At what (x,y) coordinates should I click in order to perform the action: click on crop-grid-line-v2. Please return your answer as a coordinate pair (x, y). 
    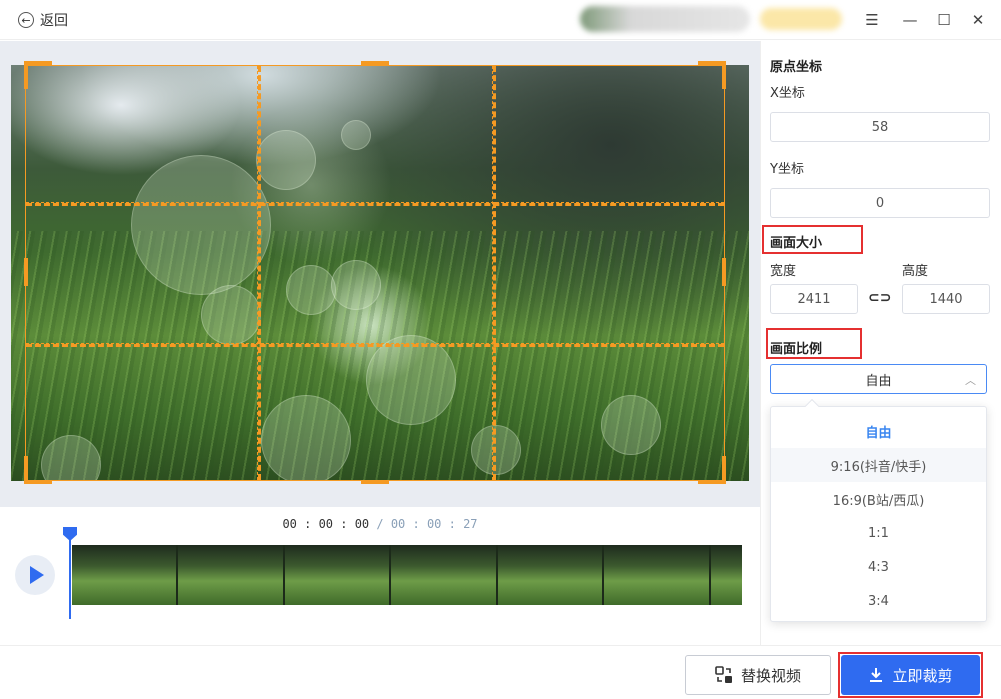
    Looking at the image, I should click on (494, 273).